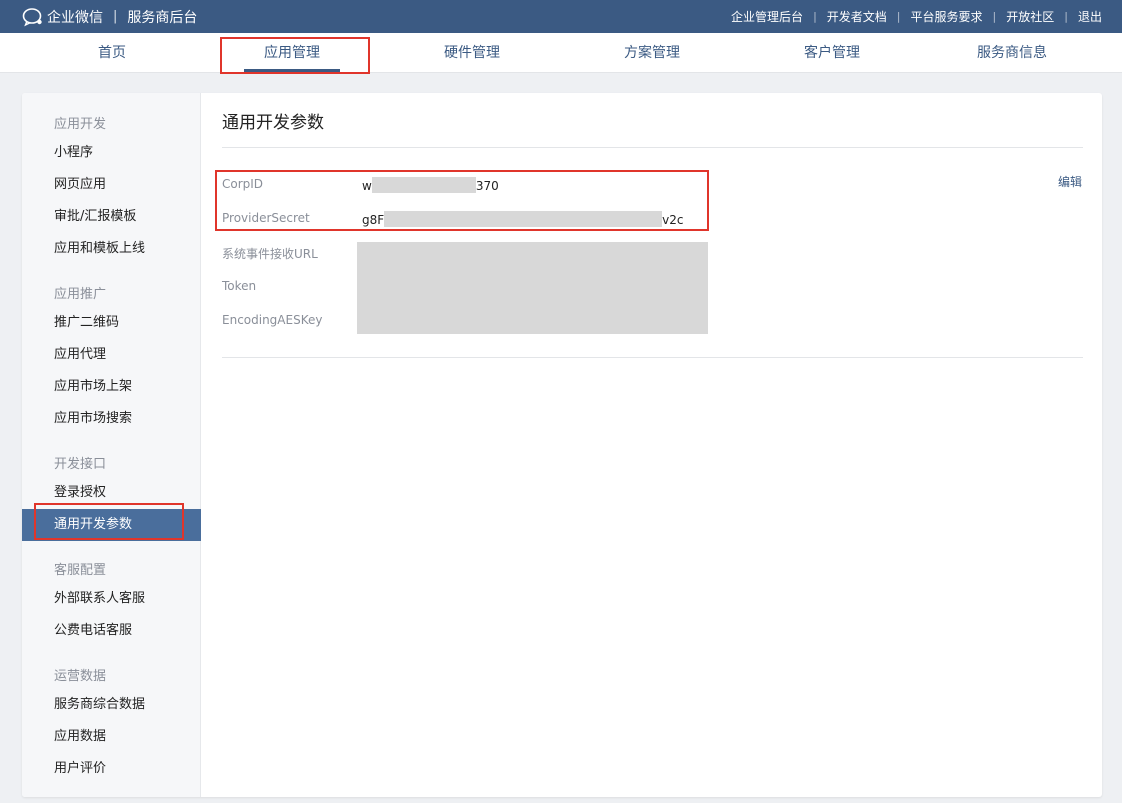 The width and height of the screenshot is (1122, 803). What do you see at coordinates (80, 570) in the screenshot?
I see `sidebar-group-customer-service: 客服配置` at bounding box center [80, 570].